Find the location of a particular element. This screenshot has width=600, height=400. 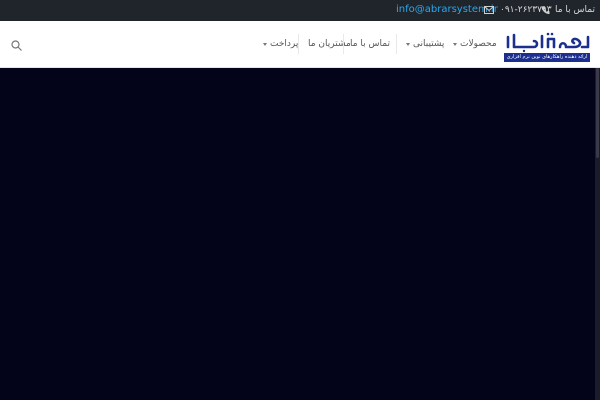

menu-item-customers: مشتریان ما is located at coordinates (329, 44).